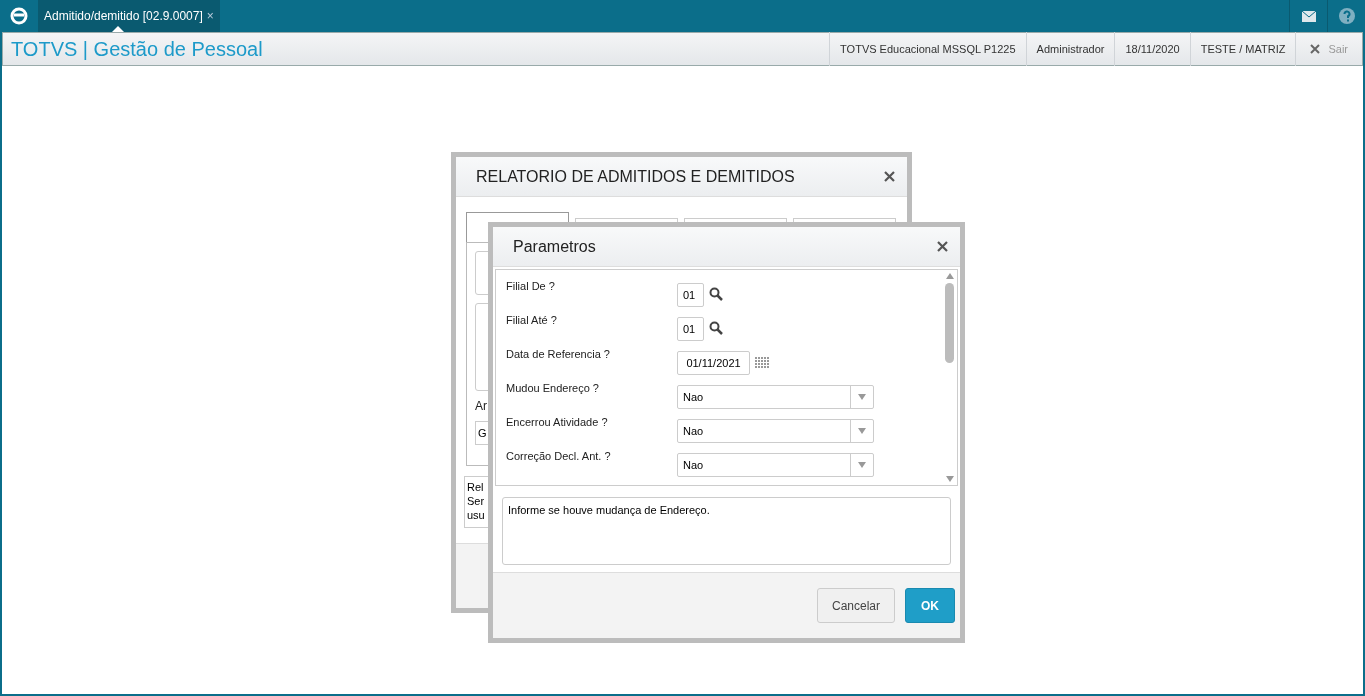  What do you see at coordinates (559, 455) in the screenshot?
I see `field-label: Correção Decl. Ant. ?` at bounding box center [559, 455].